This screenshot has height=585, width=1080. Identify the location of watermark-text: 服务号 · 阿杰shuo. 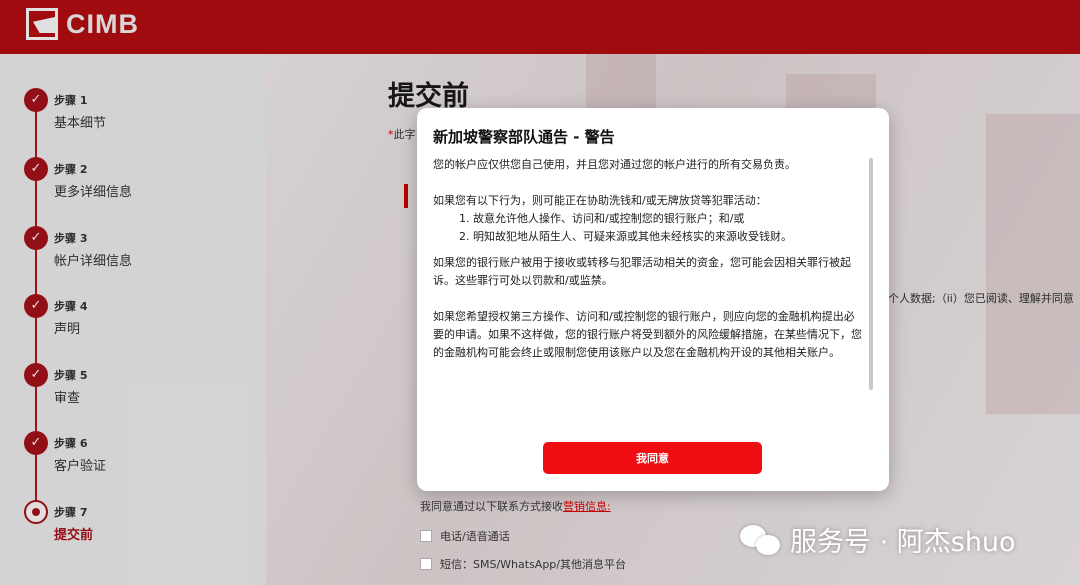
(903, 542).